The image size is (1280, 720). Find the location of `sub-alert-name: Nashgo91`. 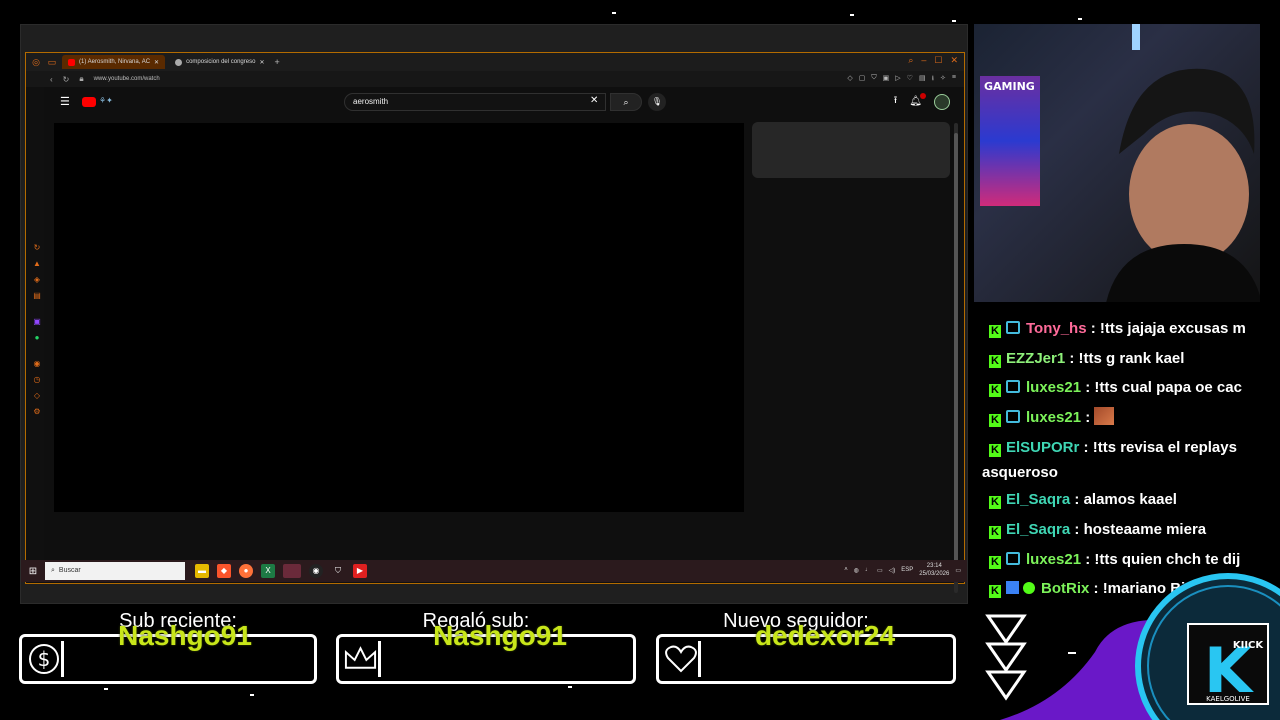

sub-alert-name: Nashgo91 is located at coordinates (185, 635).